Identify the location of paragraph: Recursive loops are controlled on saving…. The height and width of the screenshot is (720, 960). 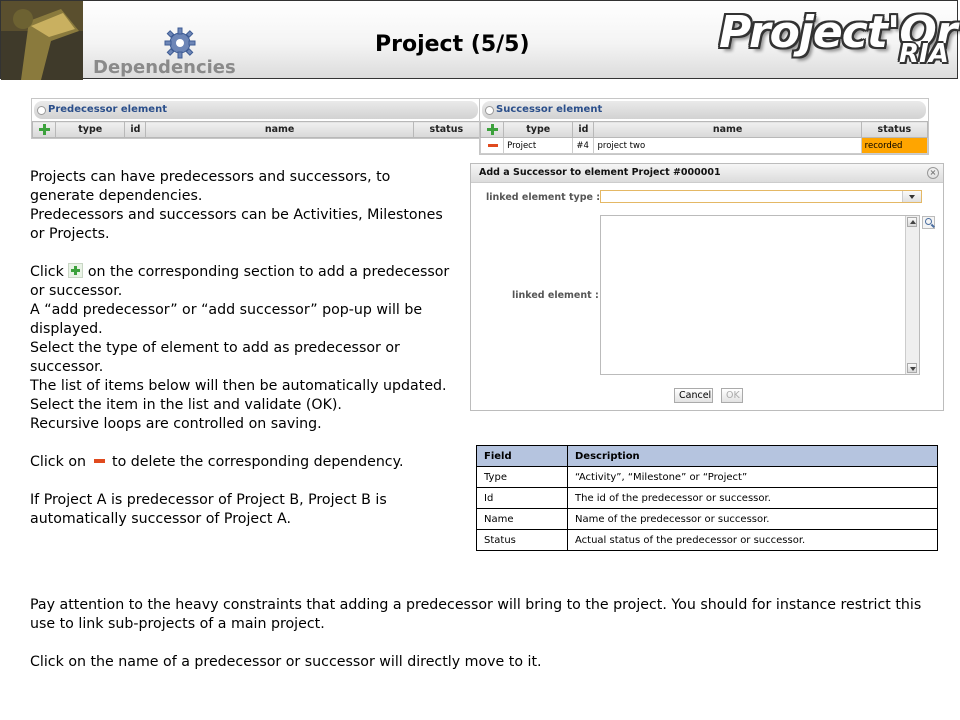
(176, 424).